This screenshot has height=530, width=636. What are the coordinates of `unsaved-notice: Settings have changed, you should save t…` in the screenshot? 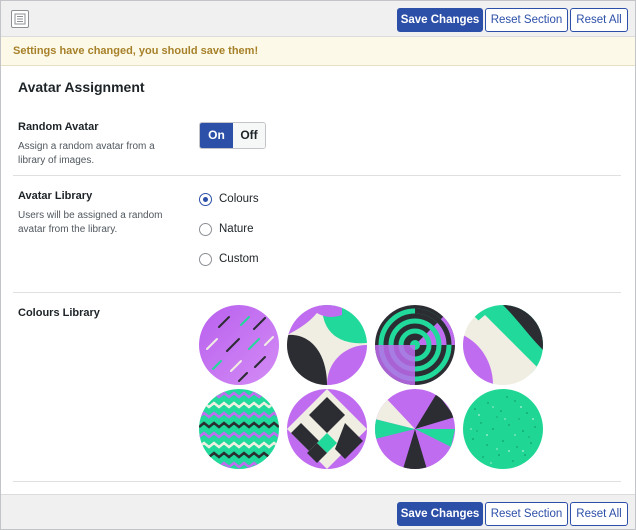 It's located at (318, 51).